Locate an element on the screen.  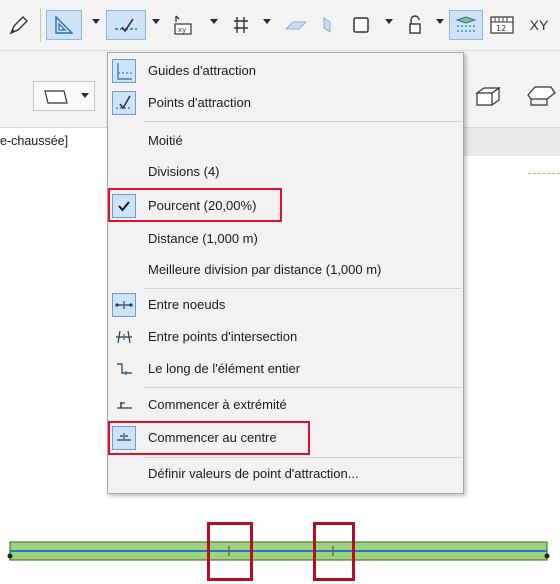
svg-text: xy is located at coordinates (182, 30).